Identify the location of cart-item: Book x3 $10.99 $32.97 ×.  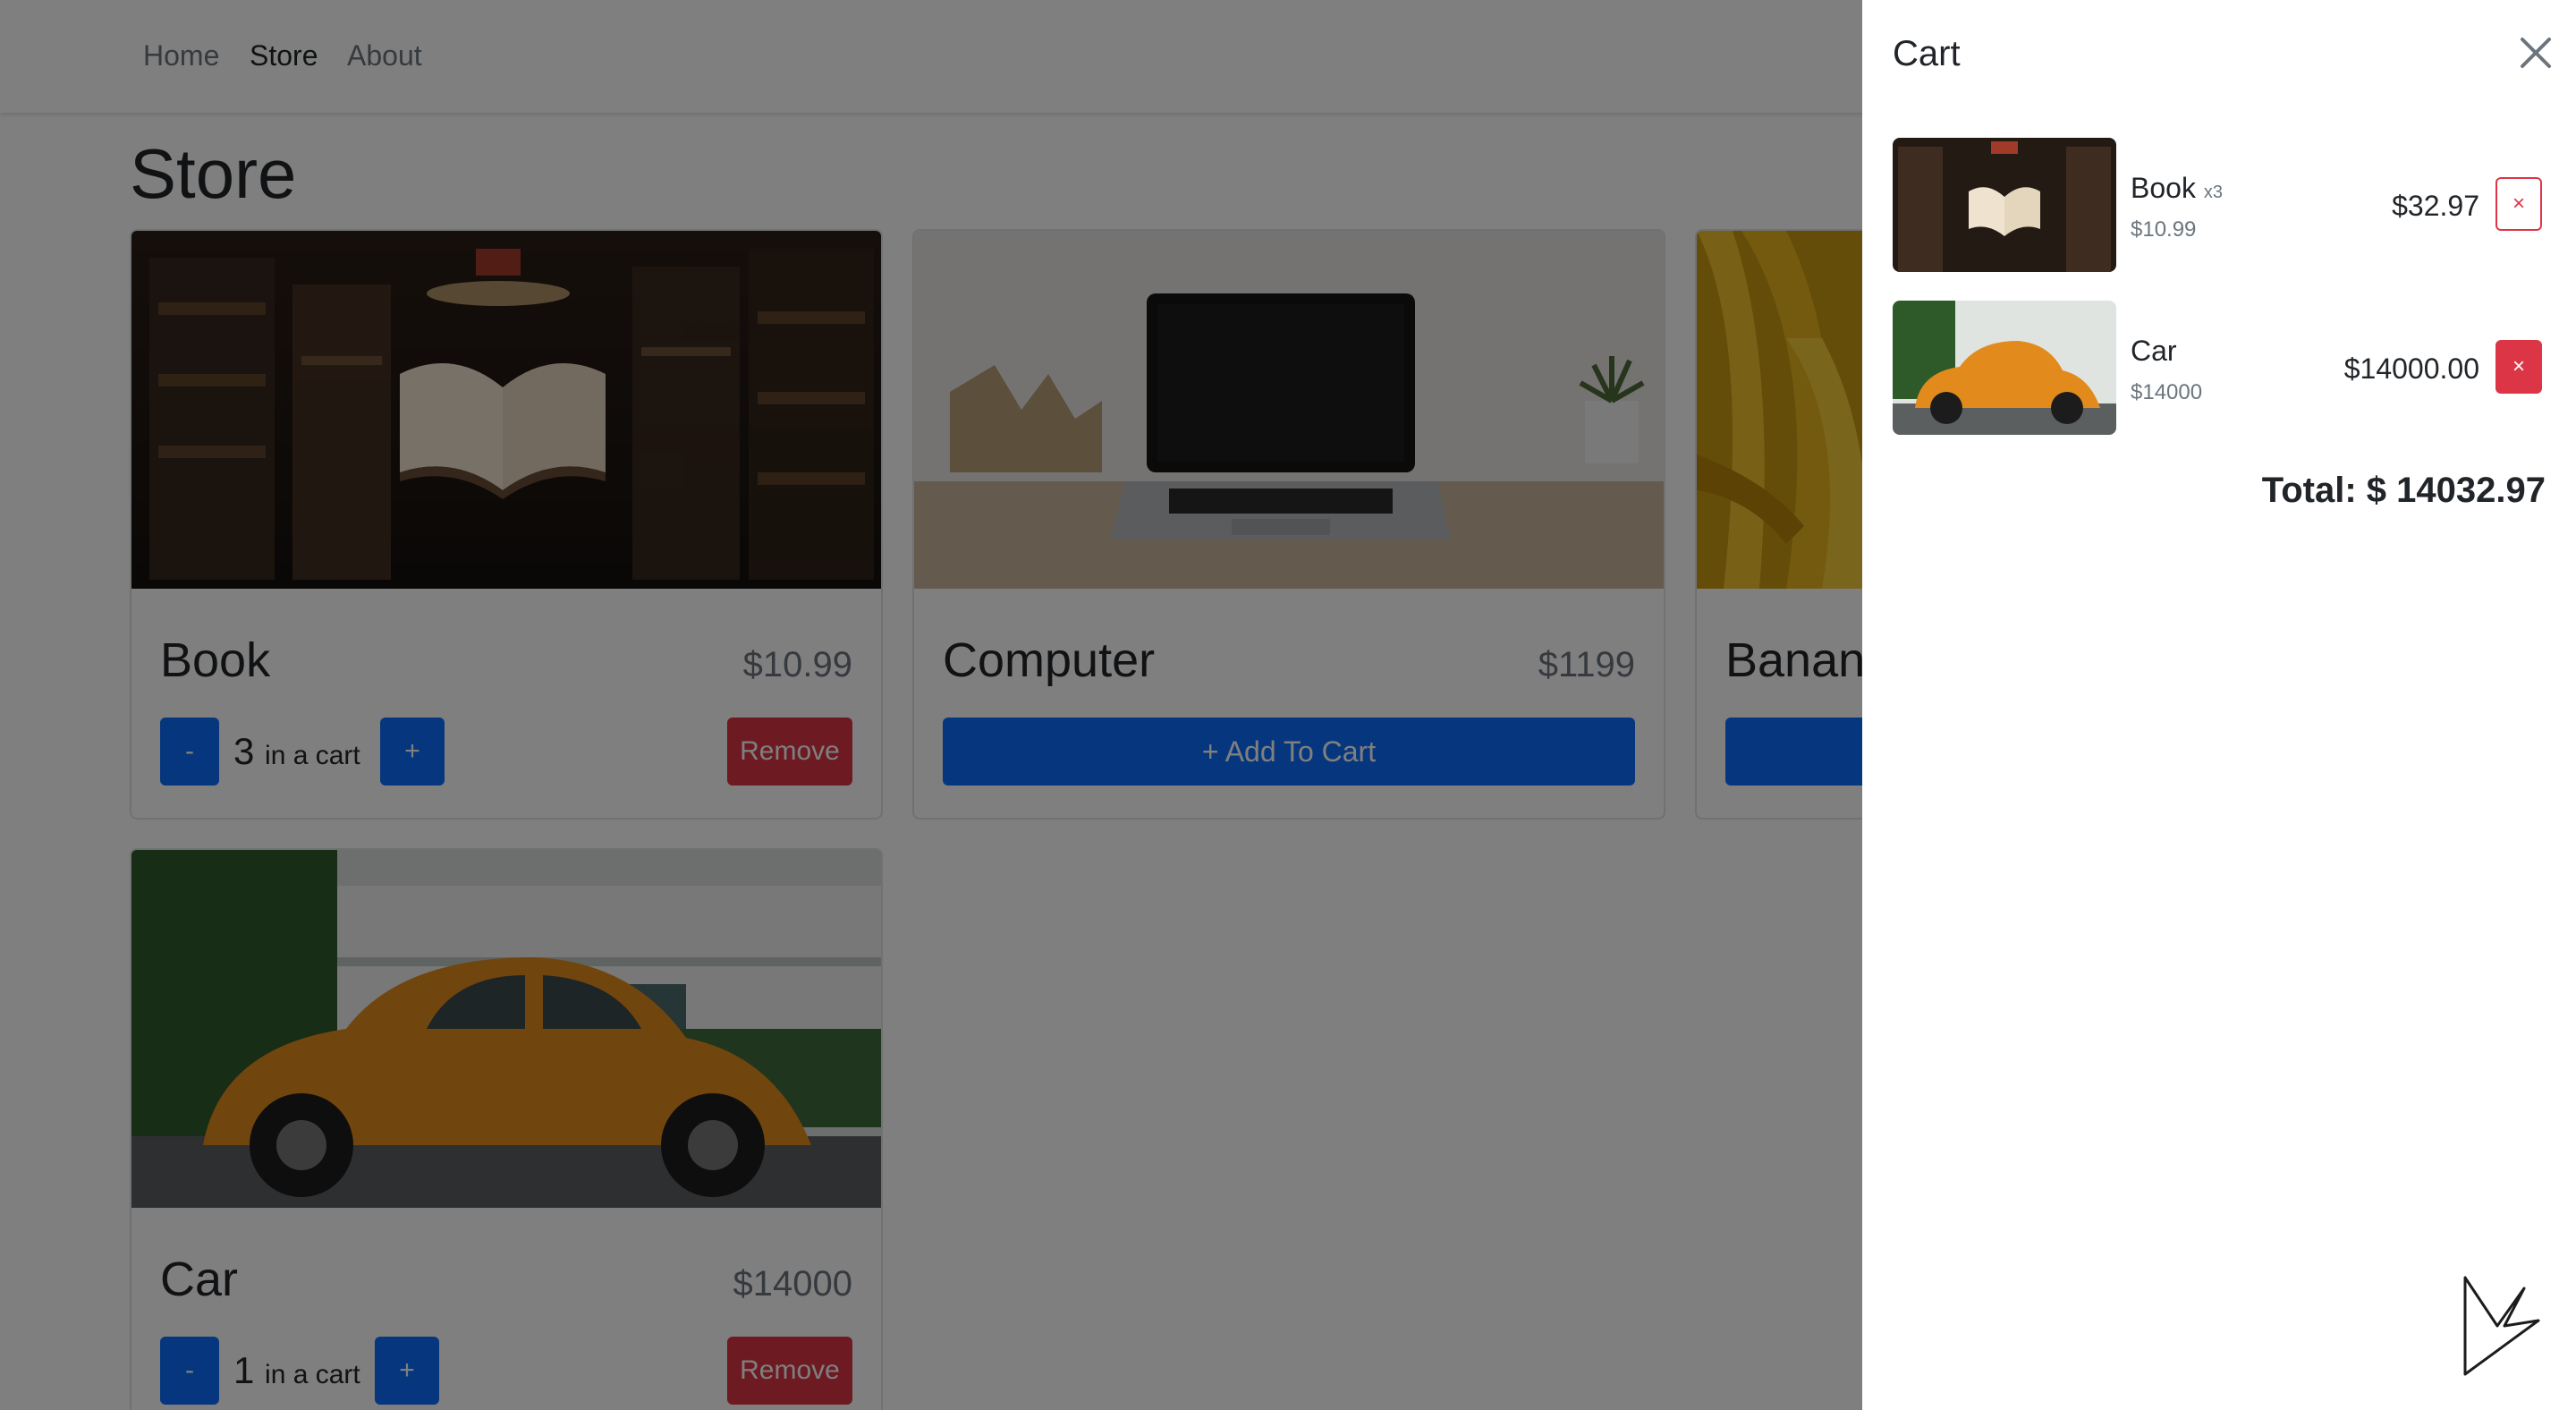
(2217, 205).